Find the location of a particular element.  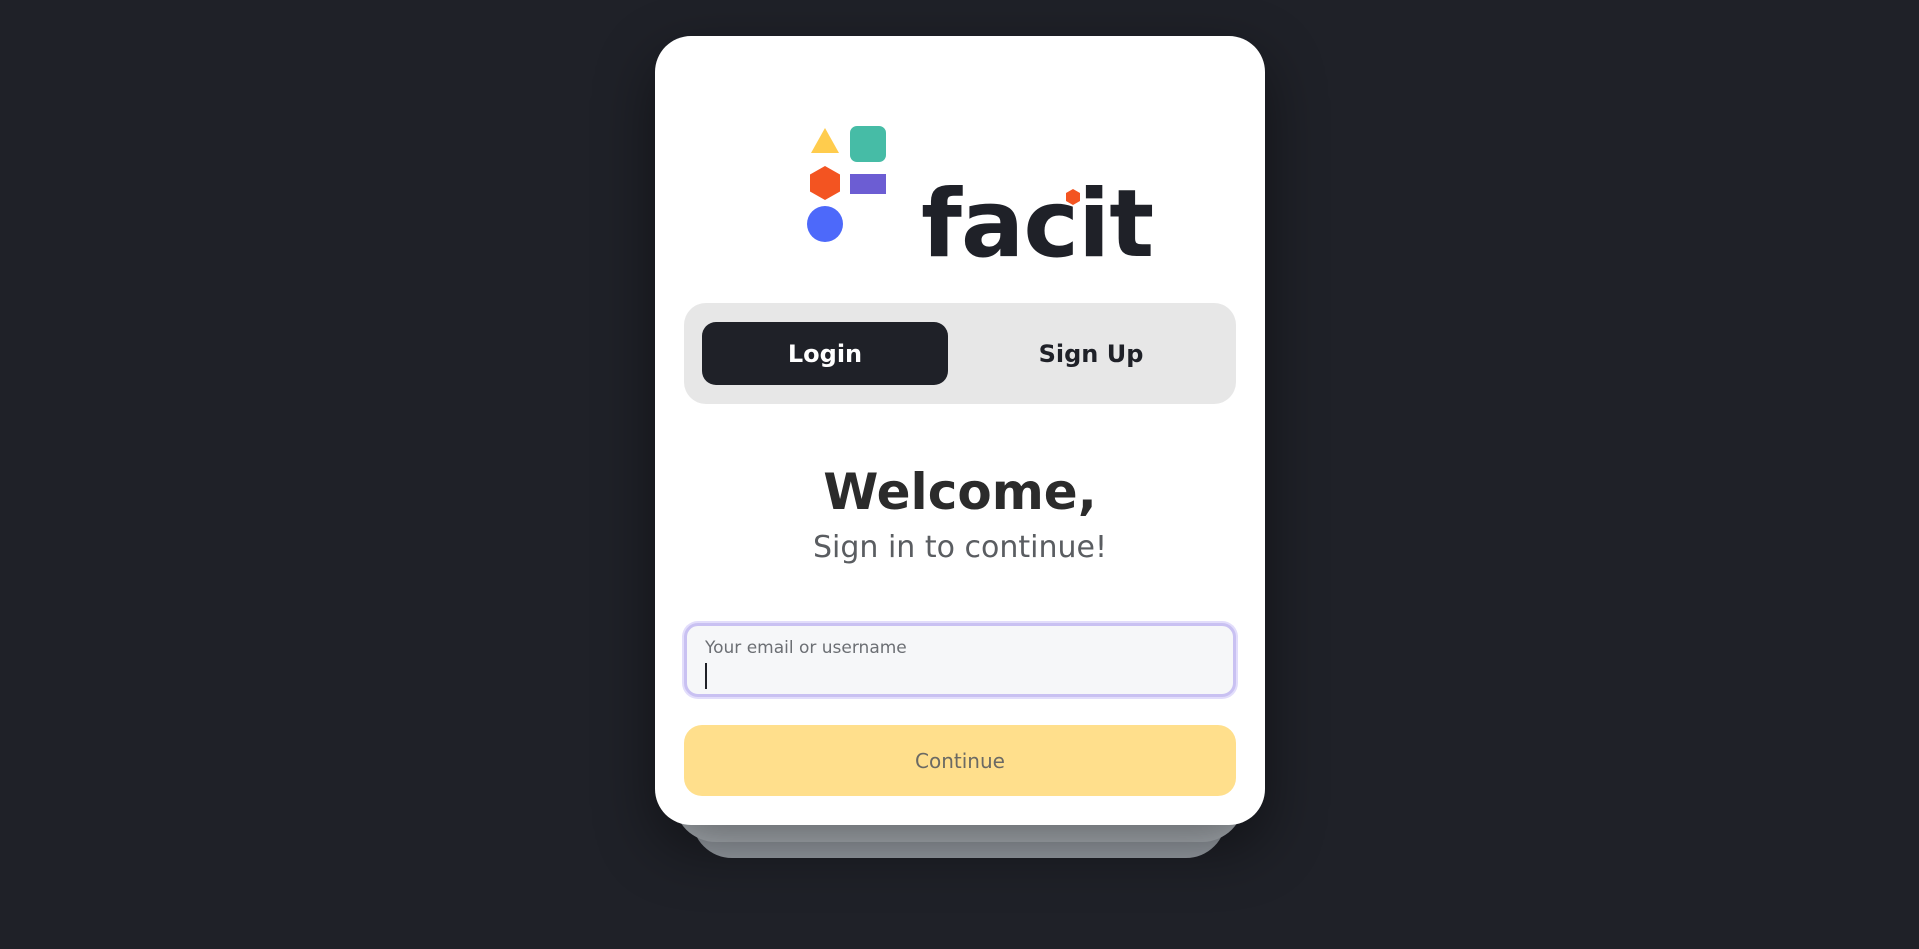

logo-mark-icon is located at coordinates (846, 184).